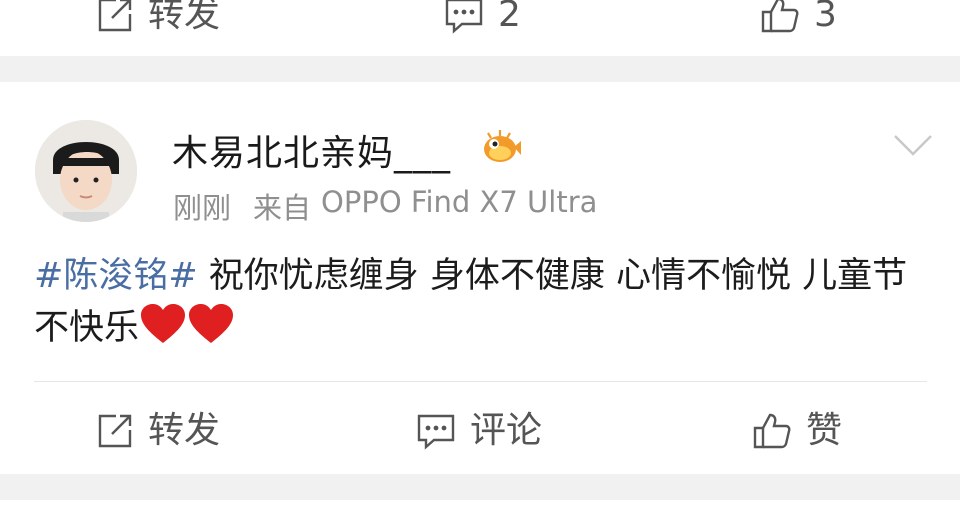 The image size is (960, 524). What do you see at coordinates (459, 202) in the screenshot?
I see `source-device: OPPO Find X7 Ultra` at bounding box center [459, 202].